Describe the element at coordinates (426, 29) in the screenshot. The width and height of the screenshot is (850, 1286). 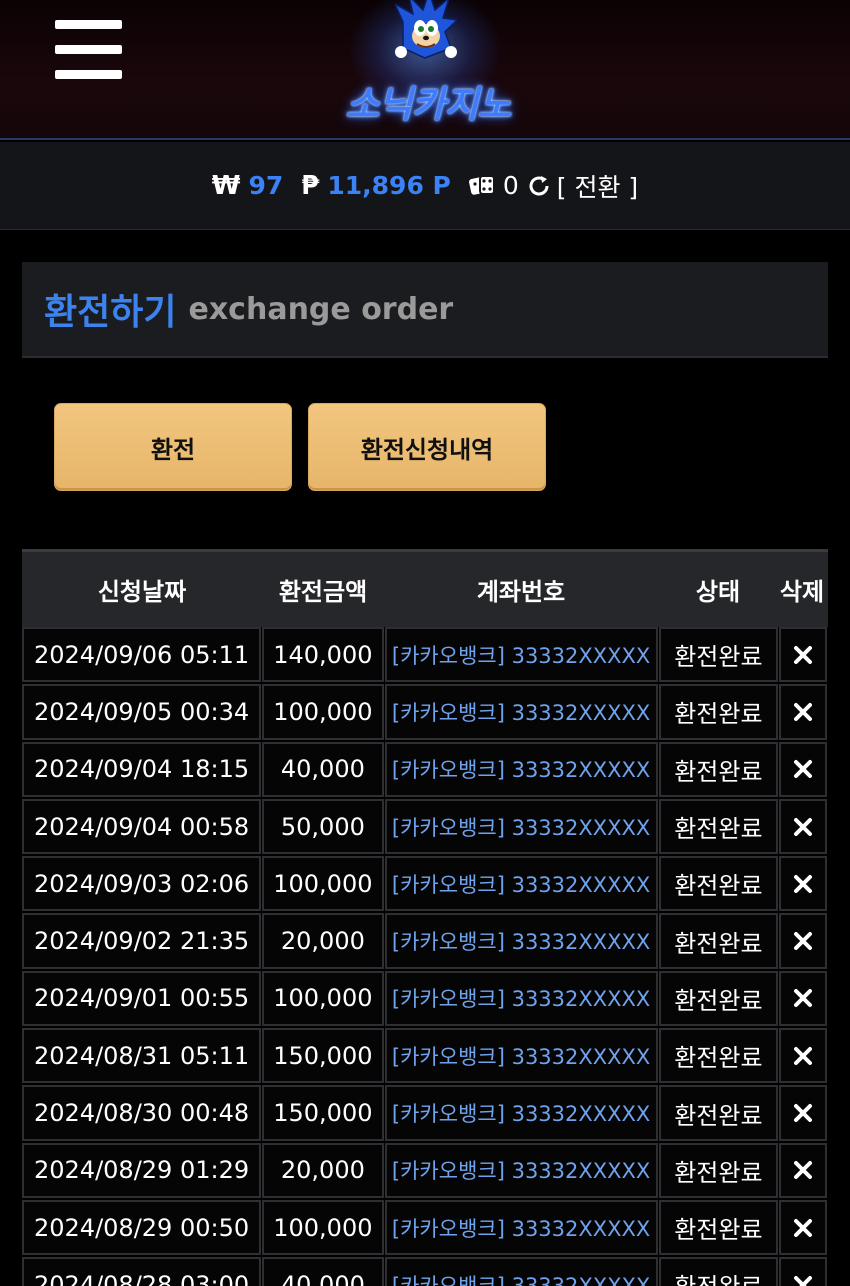
I see `sonic-mascot-icon` at that location.